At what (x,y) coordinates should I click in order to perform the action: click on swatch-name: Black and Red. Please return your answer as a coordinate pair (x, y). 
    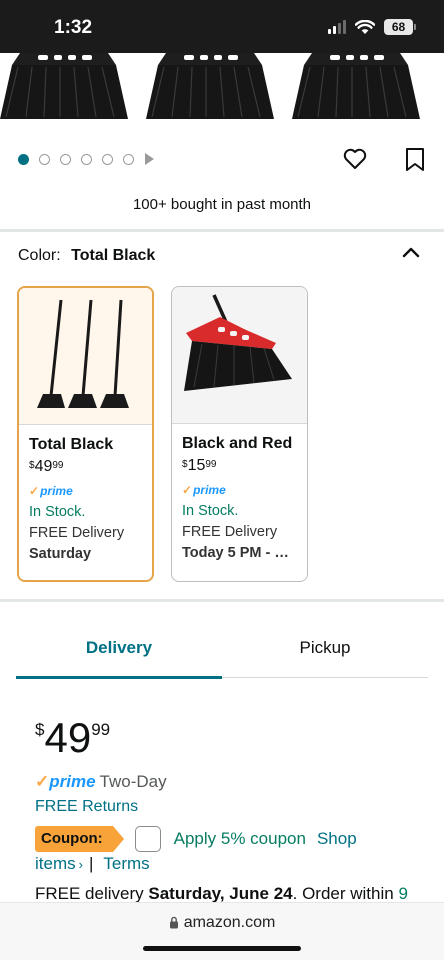
    Looking at the image, I should click on (237, 443).